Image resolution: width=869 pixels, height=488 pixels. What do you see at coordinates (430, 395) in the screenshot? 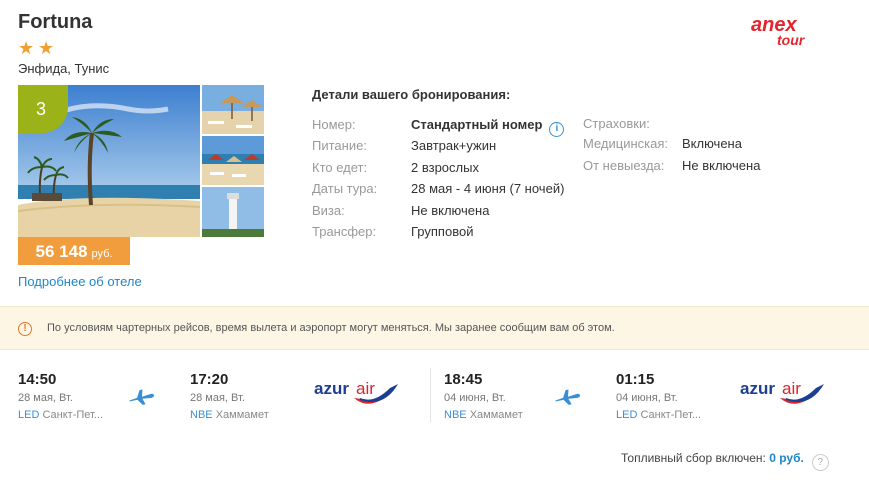
I see `flight-divider` at bounding box center [430, 395].